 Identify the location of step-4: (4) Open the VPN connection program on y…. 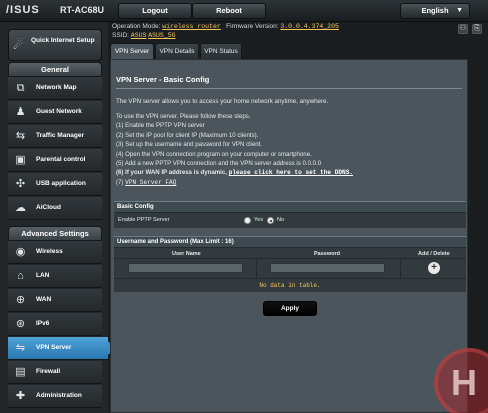
(214, 154).